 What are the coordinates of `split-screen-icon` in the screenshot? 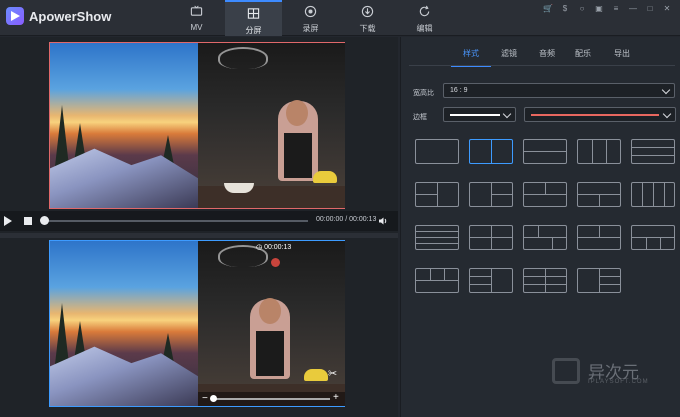 It's located at (253, 13).